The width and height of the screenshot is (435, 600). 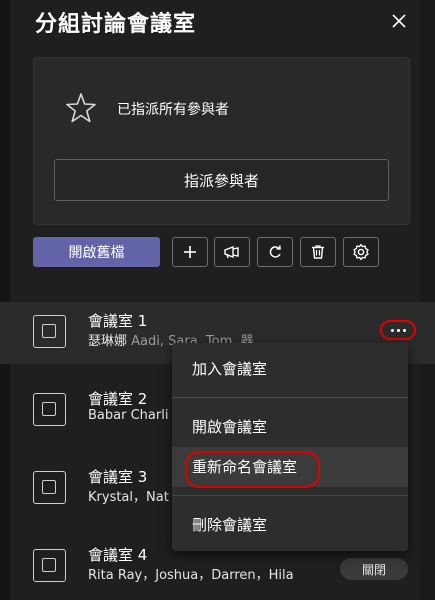 I want to click on close-room-button: 關閉, so click(x=374, y=569).